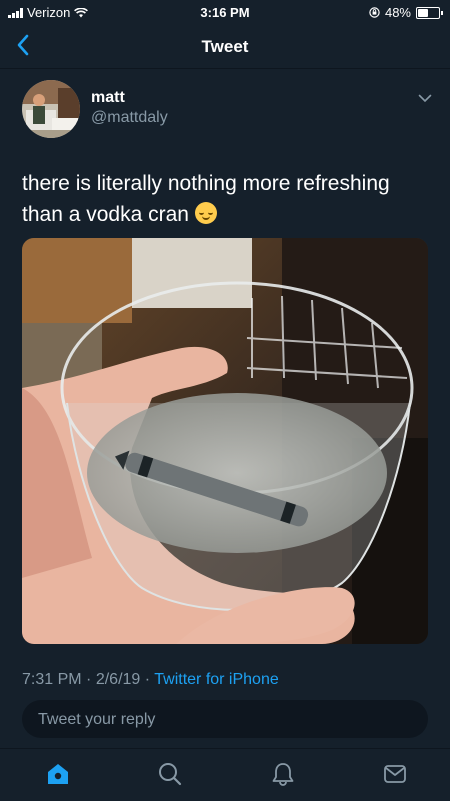 This screenshot has width=450, height=801. I want to click on tab-search, so click(170, 774).